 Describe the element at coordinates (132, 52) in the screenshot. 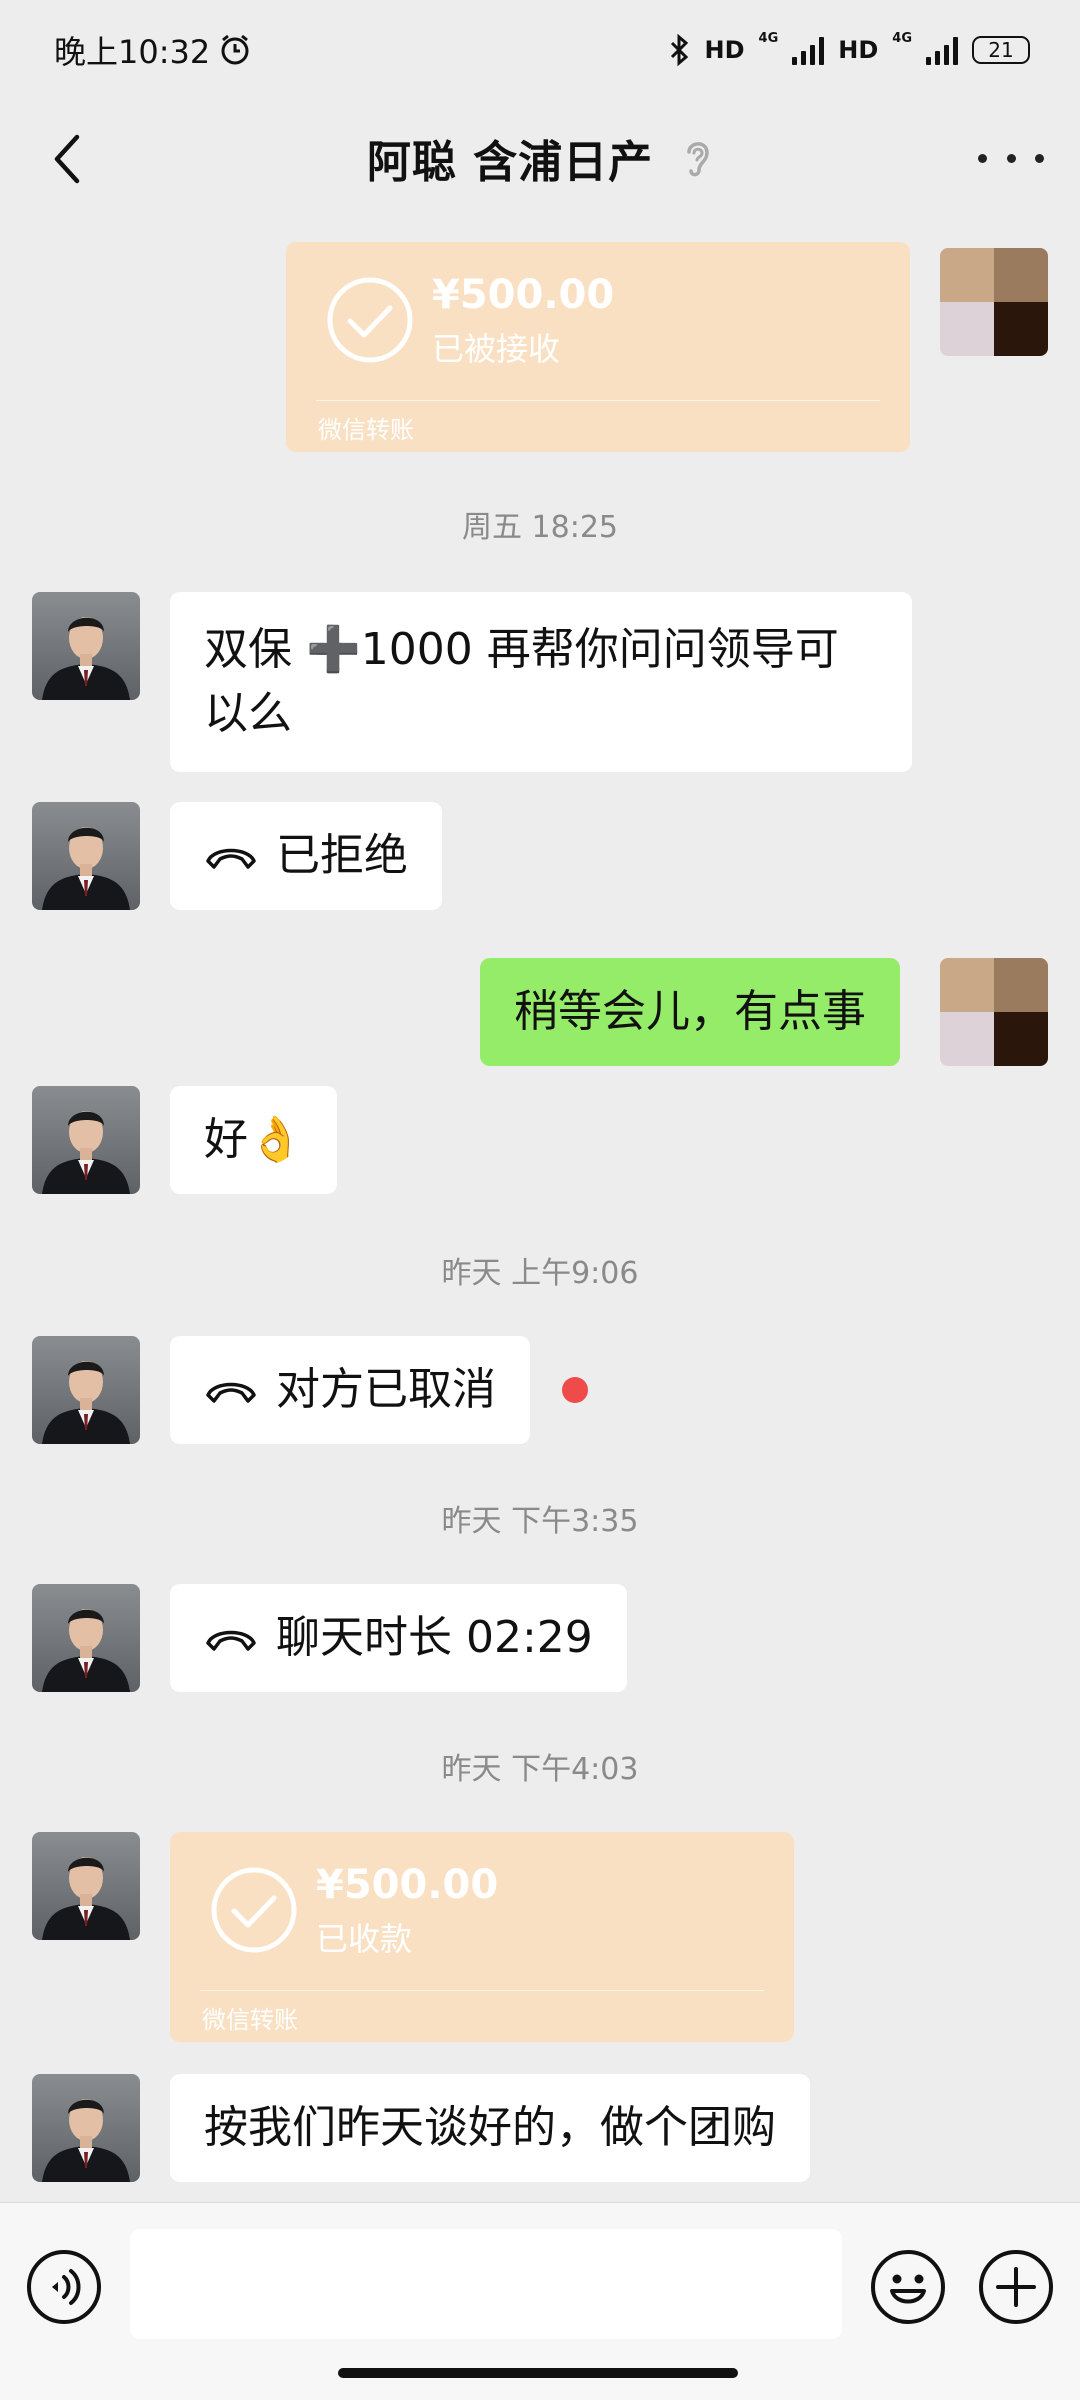

I see `status-time: 晚上10:32` at that location.